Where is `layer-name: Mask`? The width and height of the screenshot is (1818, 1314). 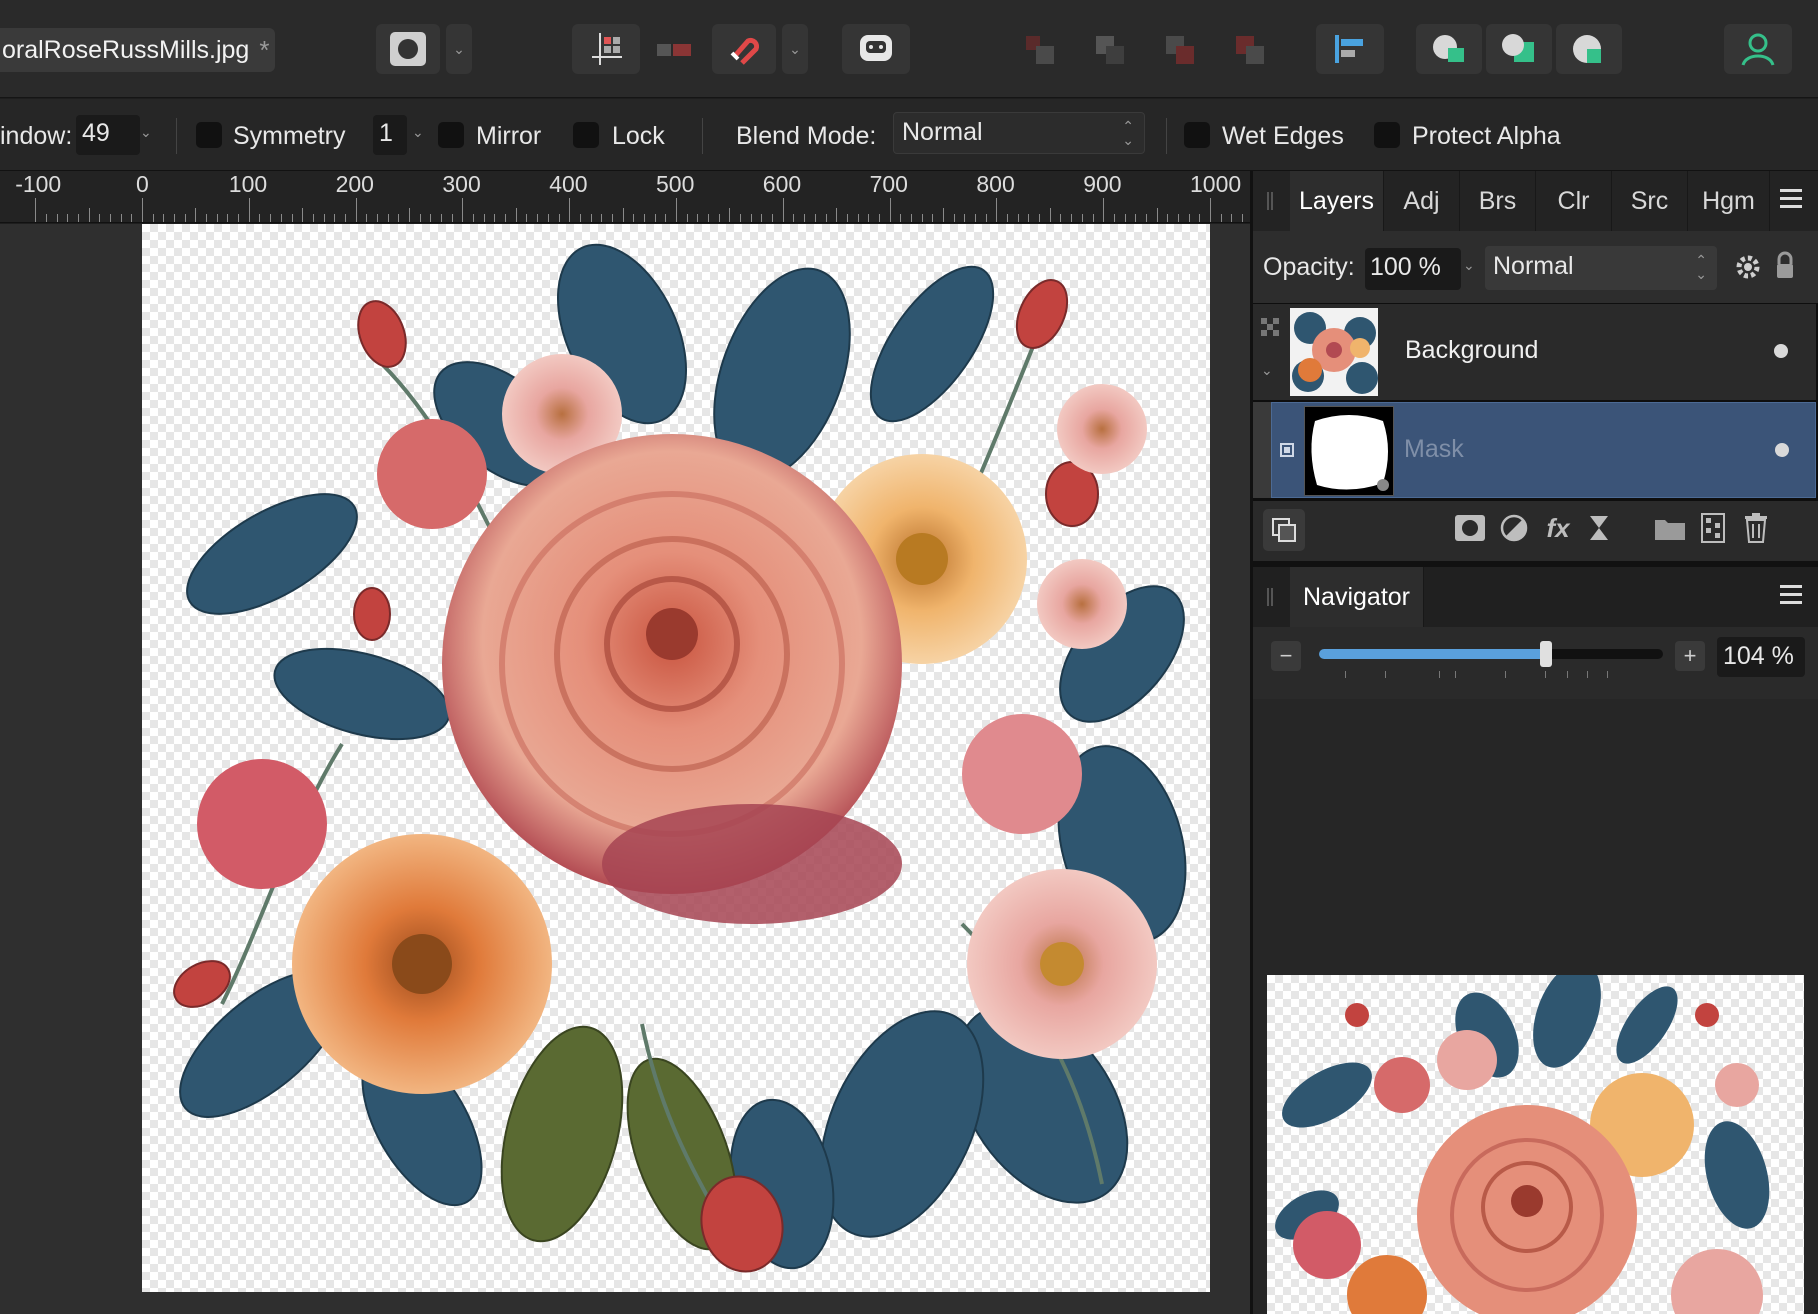 layer-name: Mask is located at coordinates (1434, 449).